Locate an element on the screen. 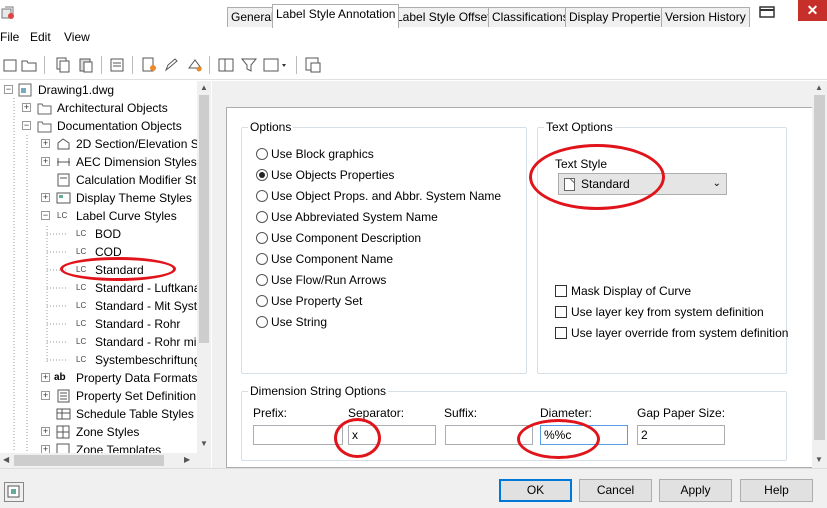 The image size is (827, 508). apply-button: Apply is located at coordinates (695, 490).